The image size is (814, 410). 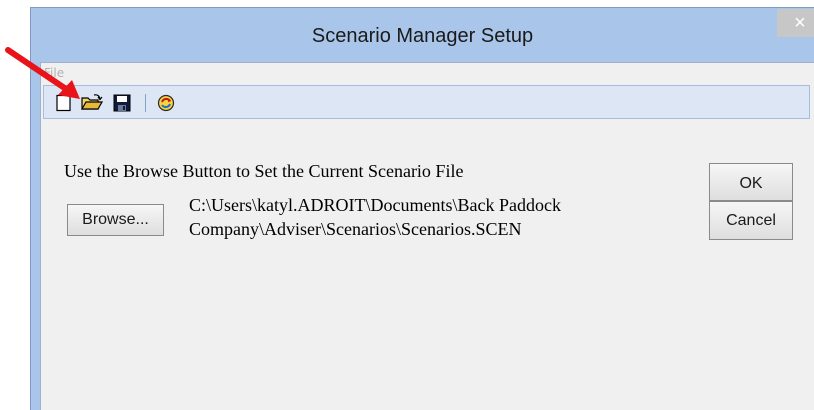 What do you see at coordinates (426, 102) in the screenshot?
I see `toolbar` at bounding box center [426, 102].